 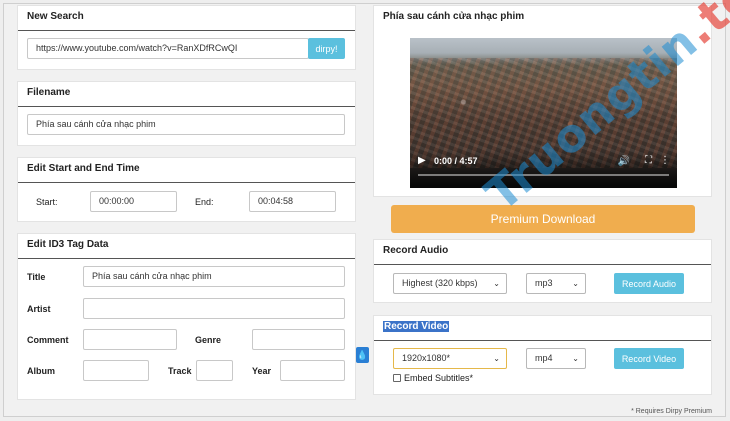 I want to click on play-icon: ▶, so click(x=422, y=160).